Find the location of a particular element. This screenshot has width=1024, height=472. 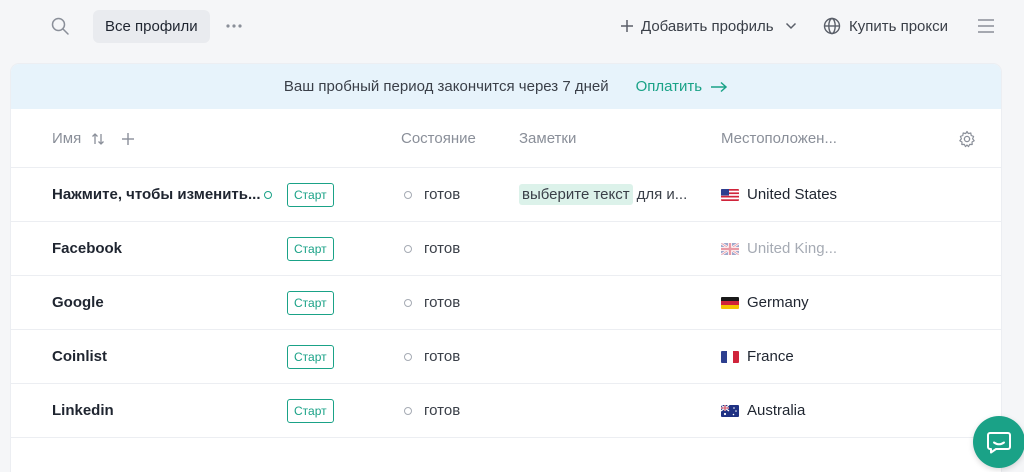

location-label: United States is located at coordinates (792, 194).